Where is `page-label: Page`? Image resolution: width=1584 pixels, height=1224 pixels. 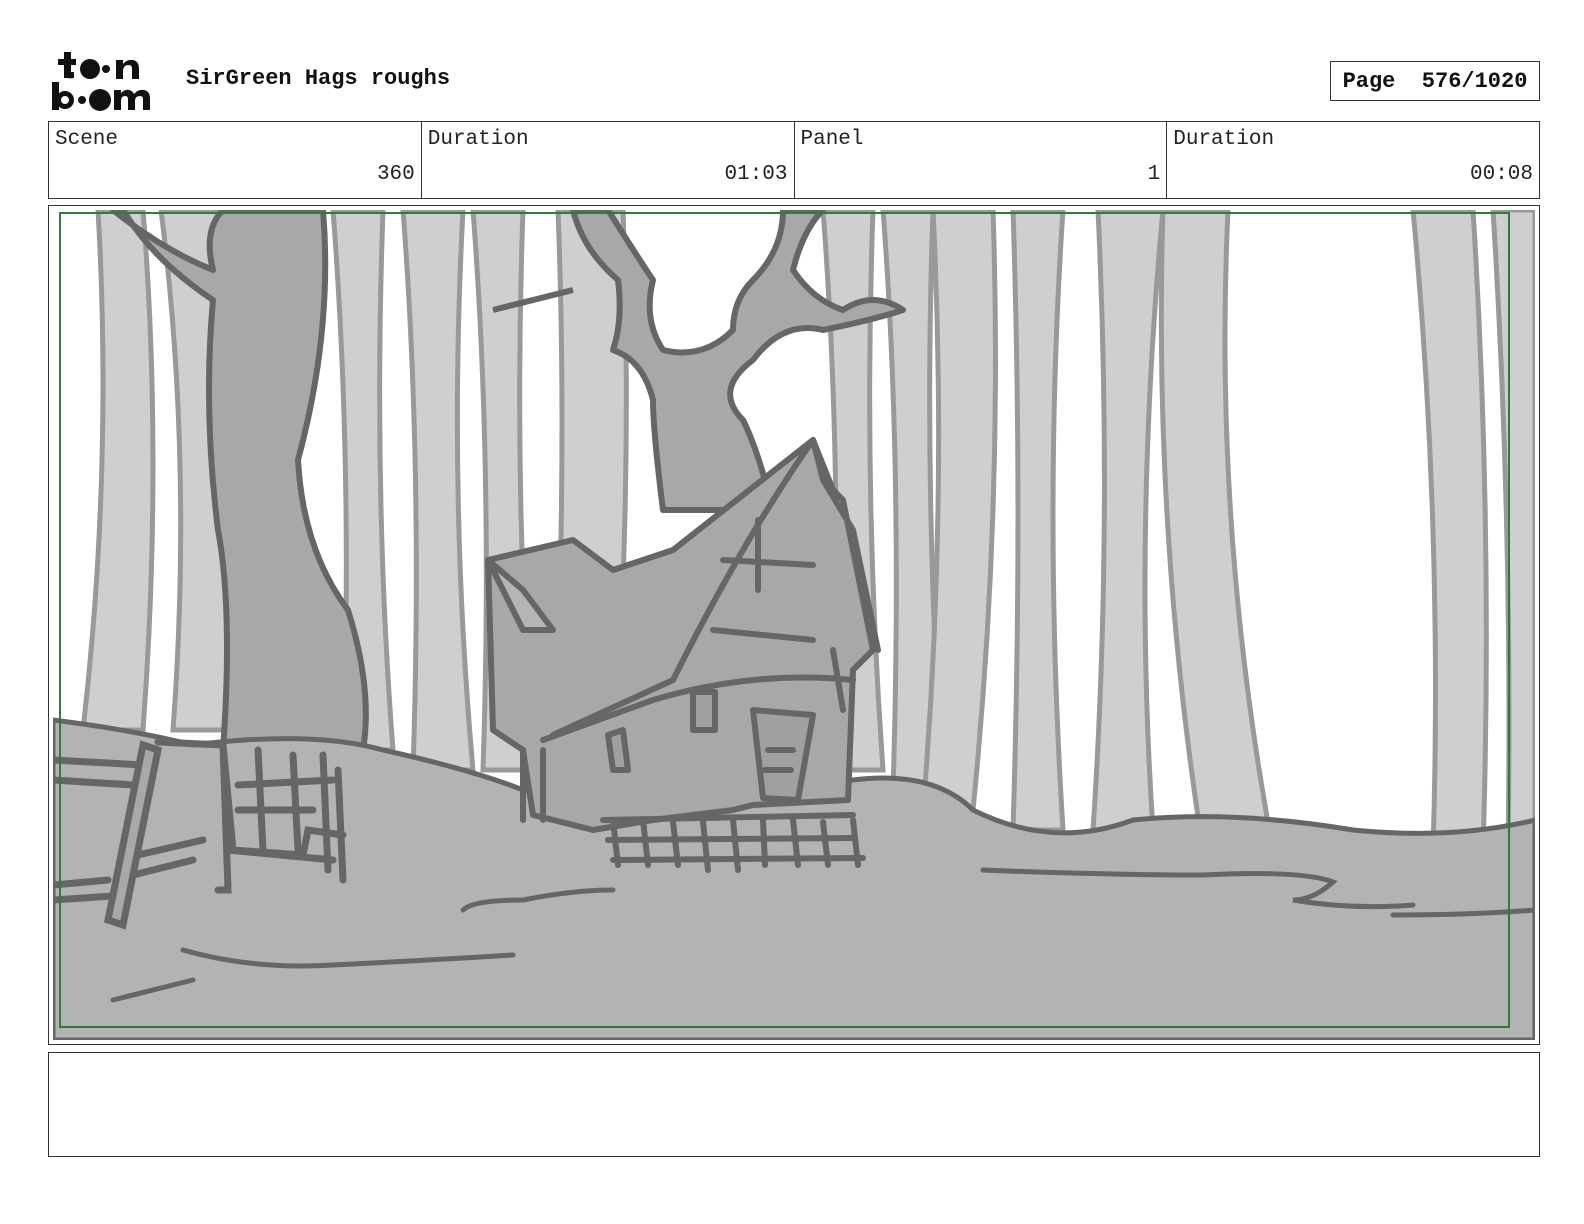 page-label: Page is located at coordinates (1369, 81).